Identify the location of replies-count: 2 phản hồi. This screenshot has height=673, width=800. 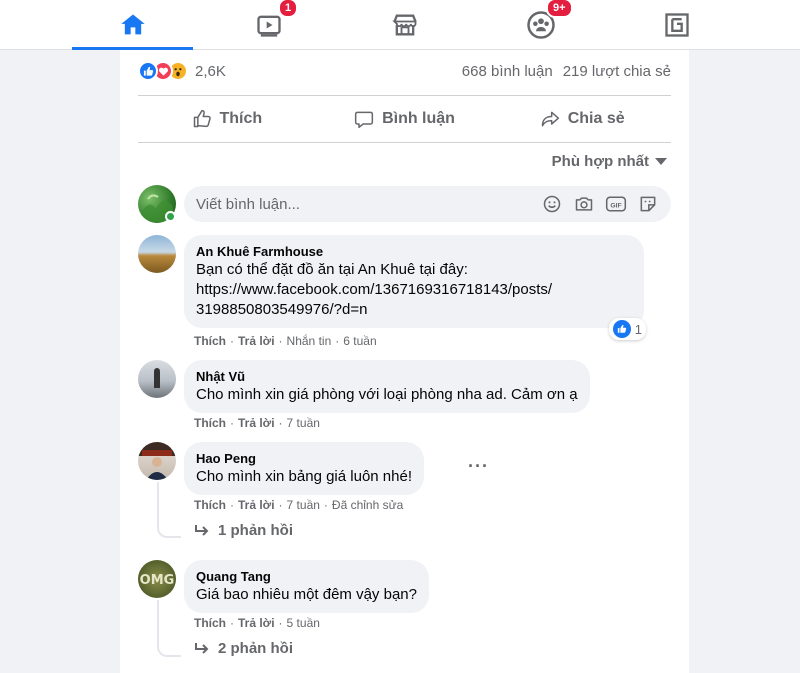
(255, 648).